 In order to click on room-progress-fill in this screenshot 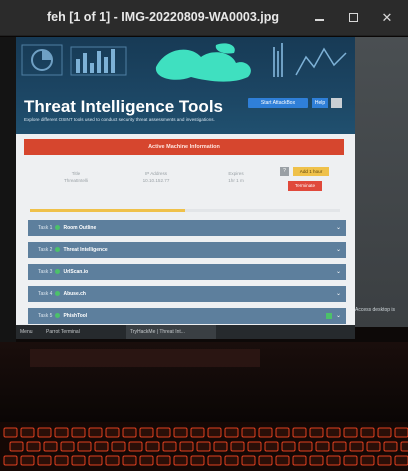, I will do `click(107, 210)`.